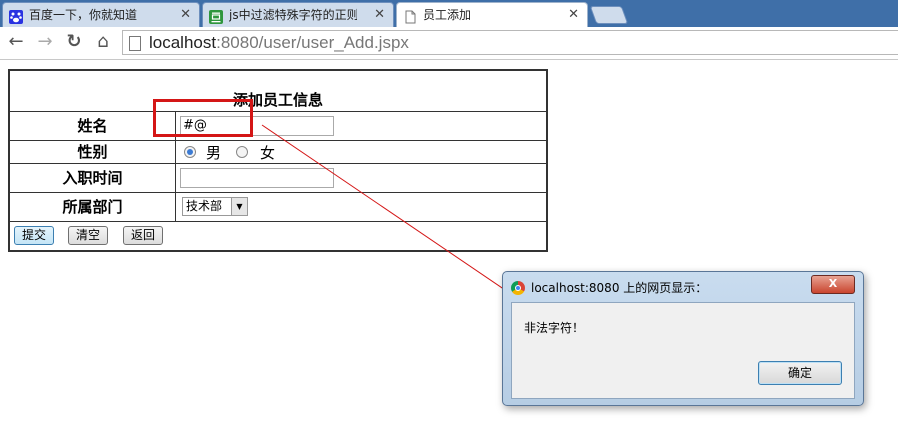 Image resolution: width=898 pixels, height=429 pixels. I want to click on gender-label: 性别, so click(93, 152).